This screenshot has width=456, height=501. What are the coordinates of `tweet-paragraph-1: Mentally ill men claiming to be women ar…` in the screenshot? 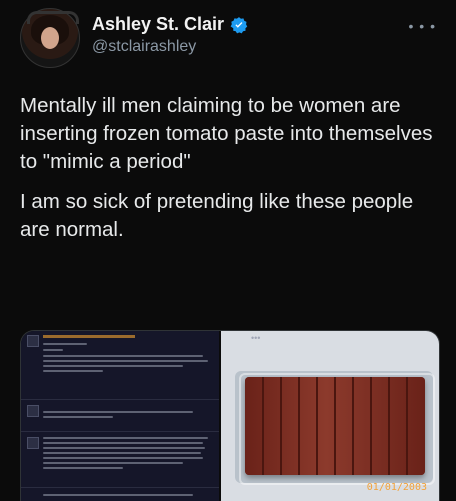 It's located at (226, 133).